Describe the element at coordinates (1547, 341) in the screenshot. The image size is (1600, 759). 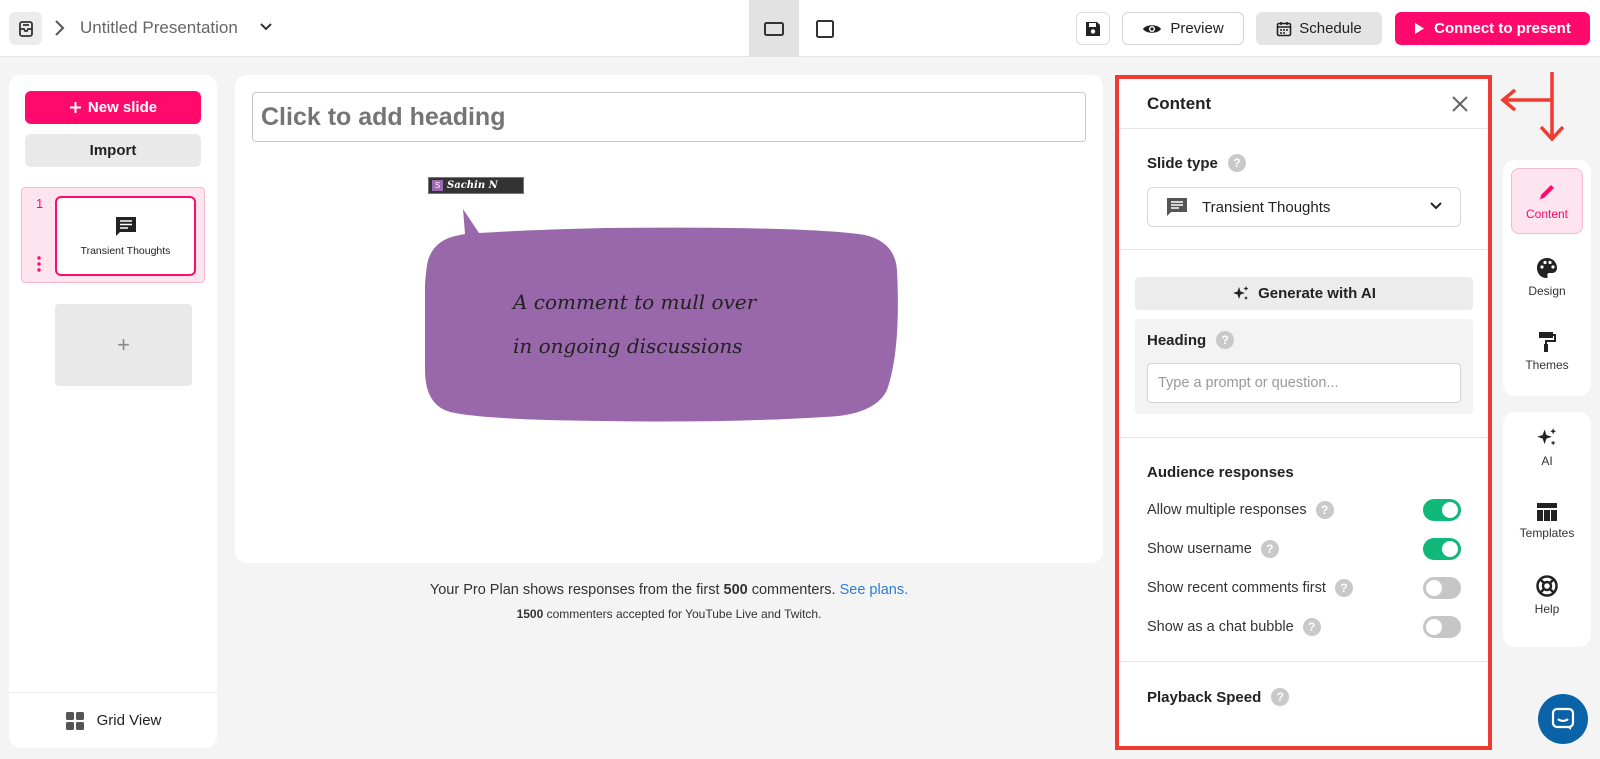
I see `paint-roller-icon` at that location.